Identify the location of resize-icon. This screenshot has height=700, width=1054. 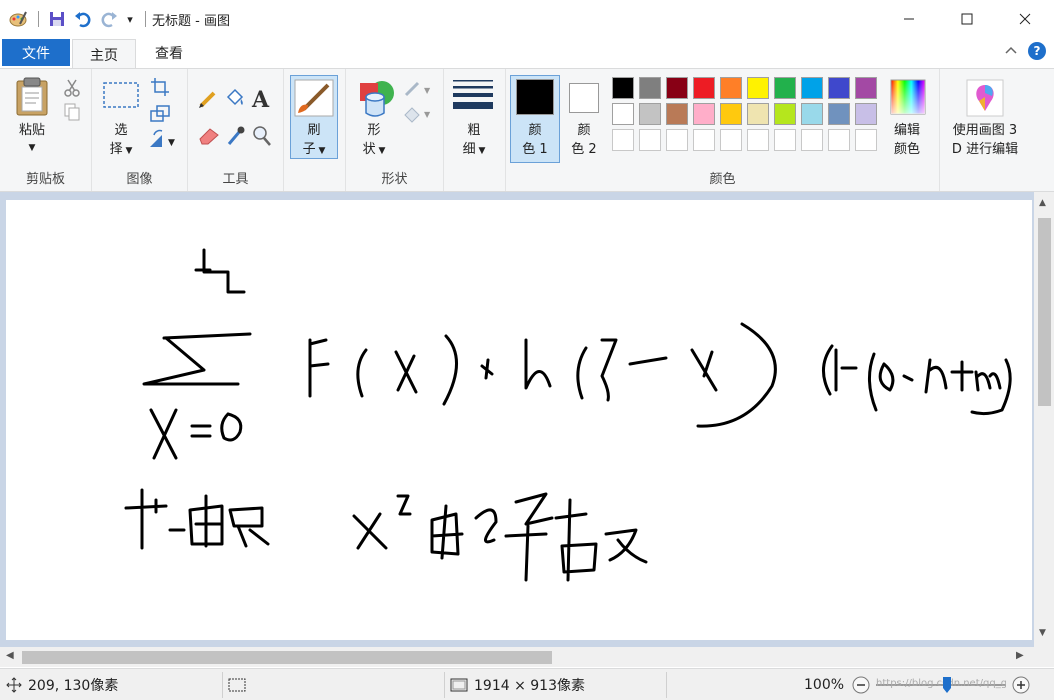
(160, 116).